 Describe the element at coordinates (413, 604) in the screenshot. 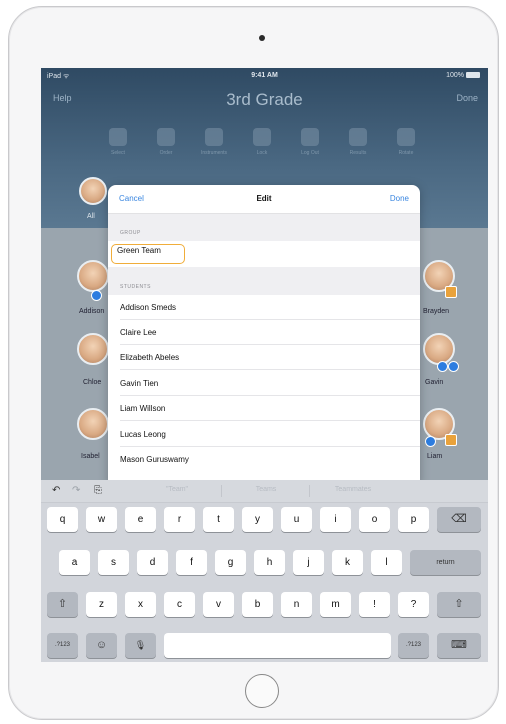

I see `key-question: ?` at that location.